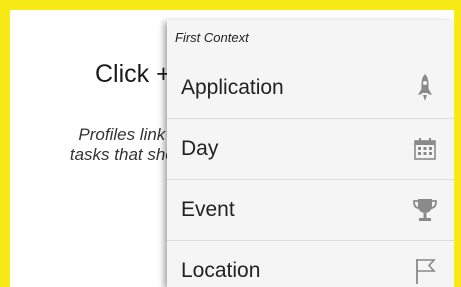 Image resolution: width=461 pixels, height=287 pixels. I want to click on menu-item-label: Event, so click(208, 209).